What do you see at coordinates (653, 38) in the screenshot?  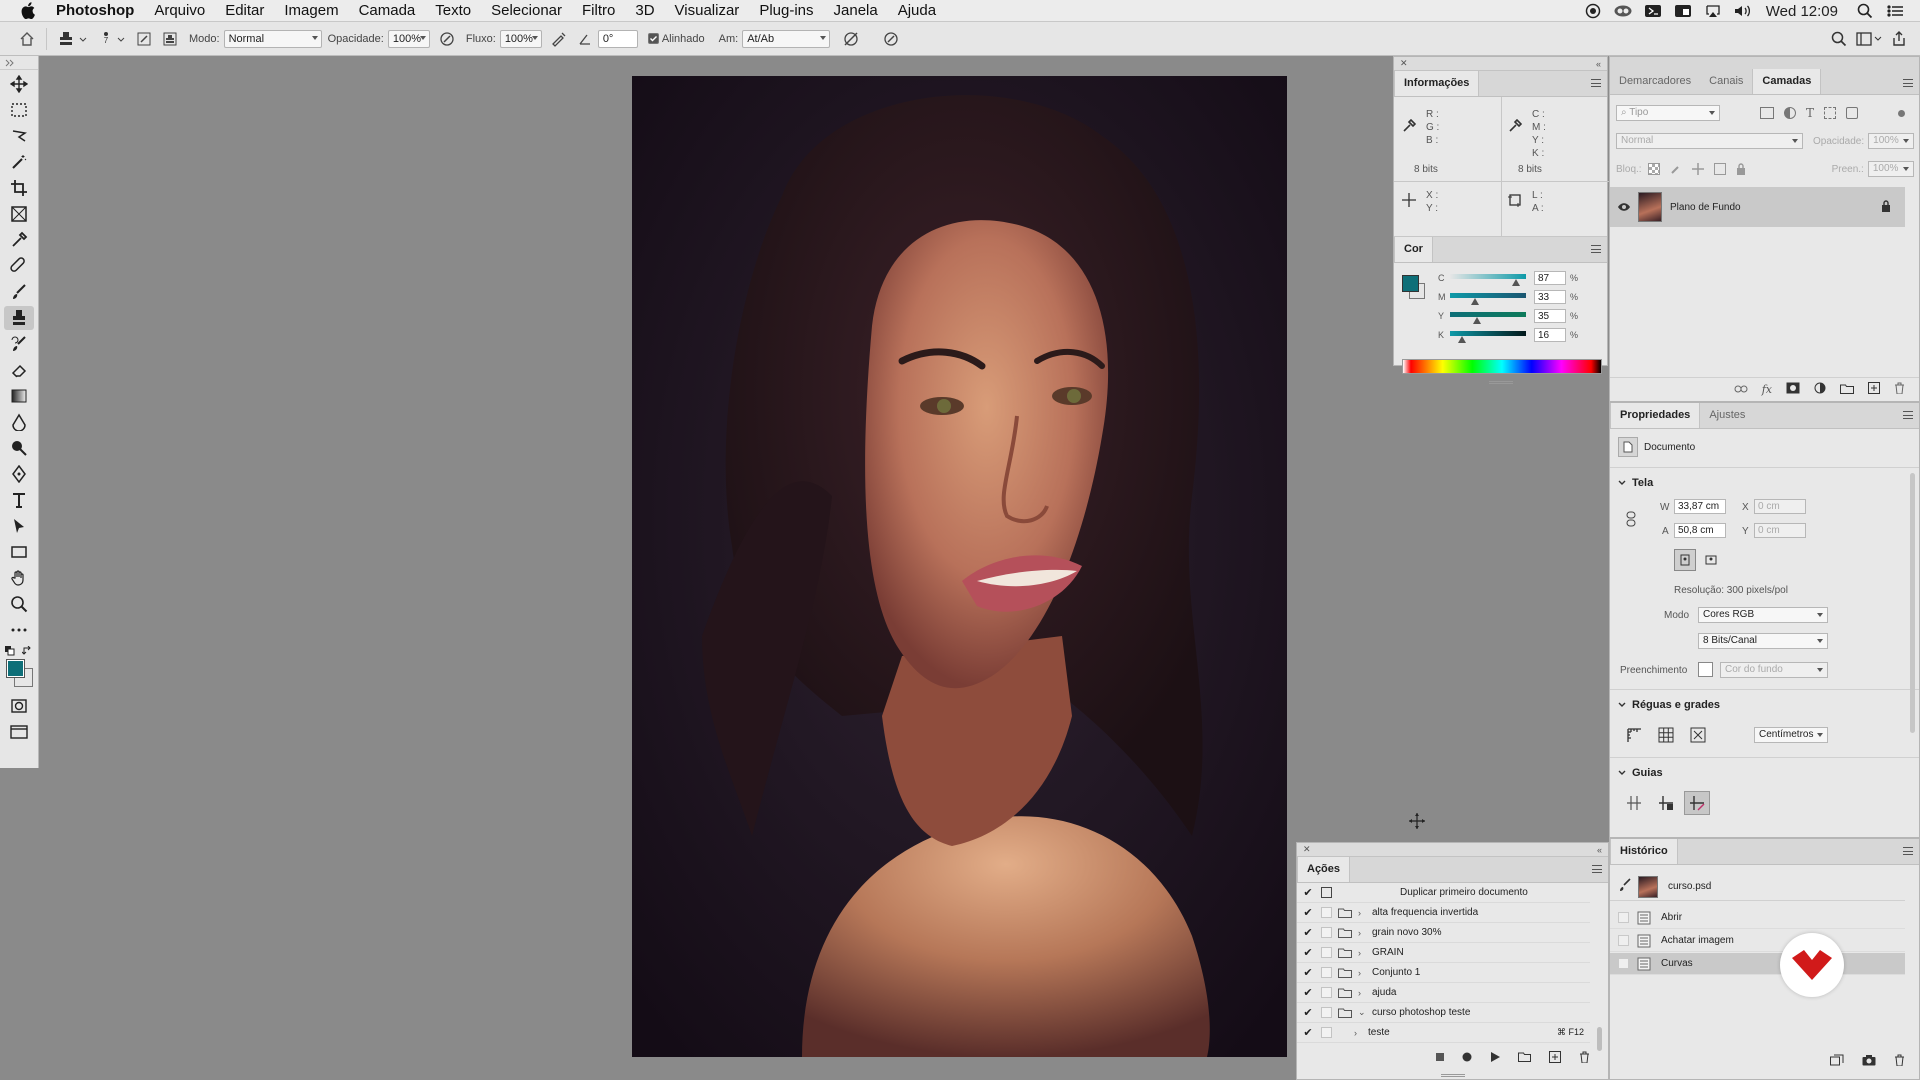 I see `aligned-checkbox` at bounding box center [653, 38].